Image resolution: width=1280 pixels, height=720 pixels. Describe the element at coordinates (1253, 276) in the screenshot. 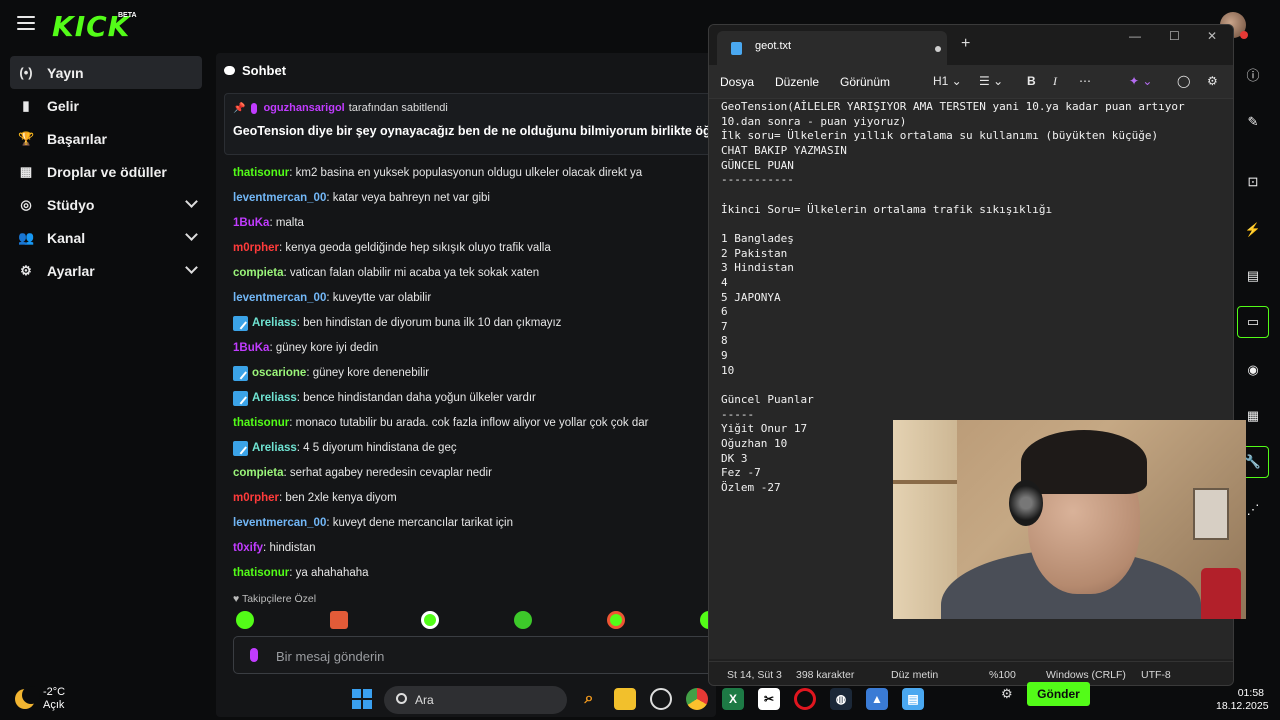

I see `document-icon: ▤` at that location.